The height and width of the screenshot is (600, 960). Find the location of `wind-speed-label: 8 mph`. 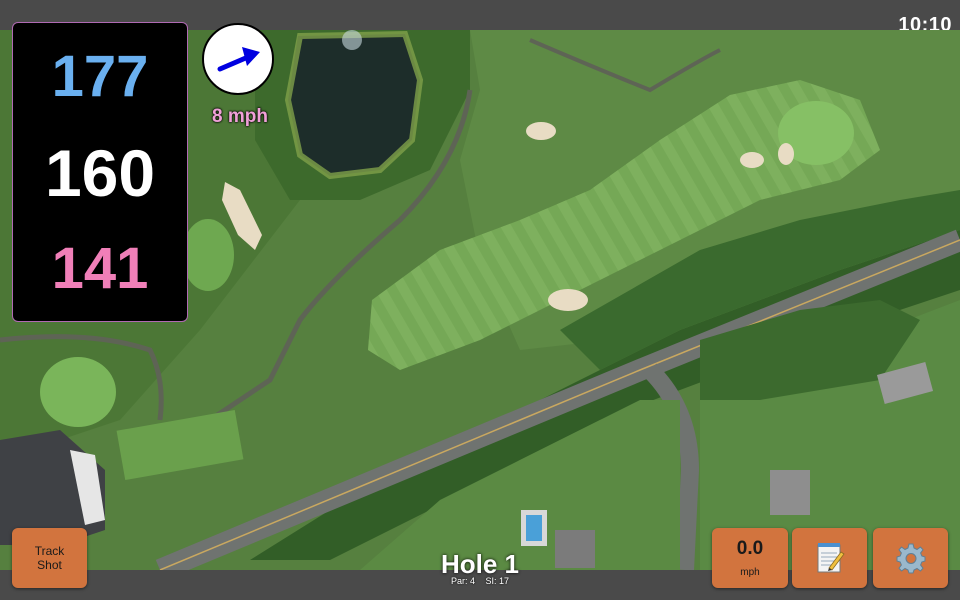

wind-speed-label: 8 mph is located at coordinates (240, 116).